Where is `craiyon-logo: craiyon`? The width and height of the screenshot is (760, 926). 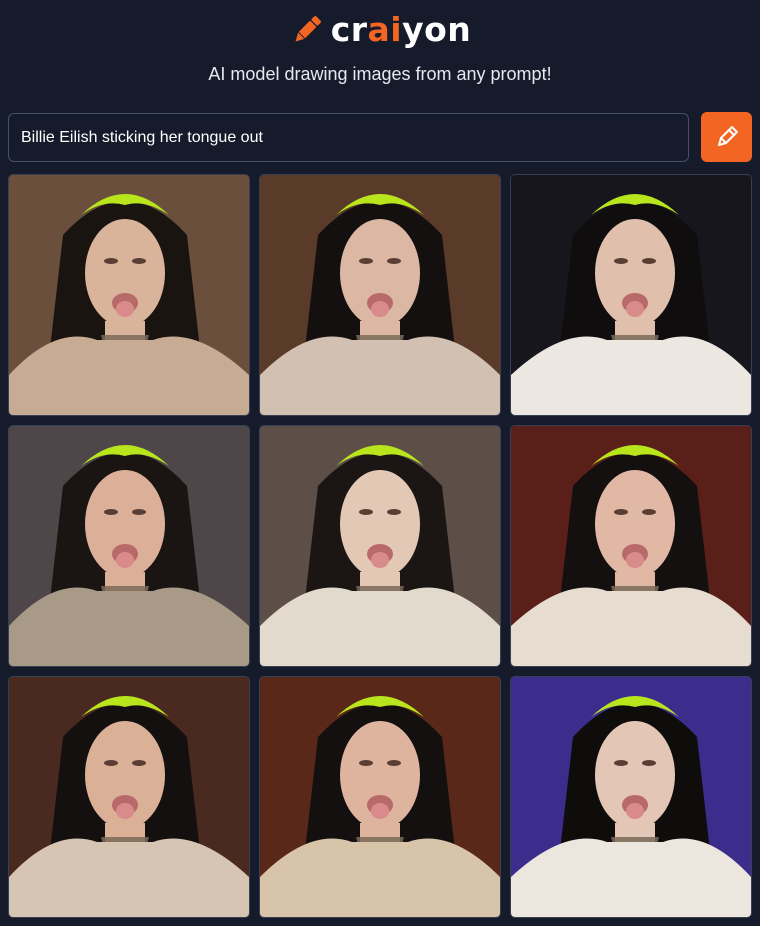
craiyon-logo: craiyon is located at coordinates (380, 29).